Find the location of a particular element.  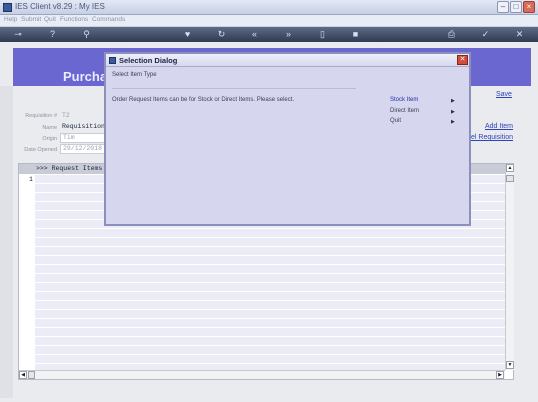

dialog-title: Selection Dialog is located at coordinates (148, 60).